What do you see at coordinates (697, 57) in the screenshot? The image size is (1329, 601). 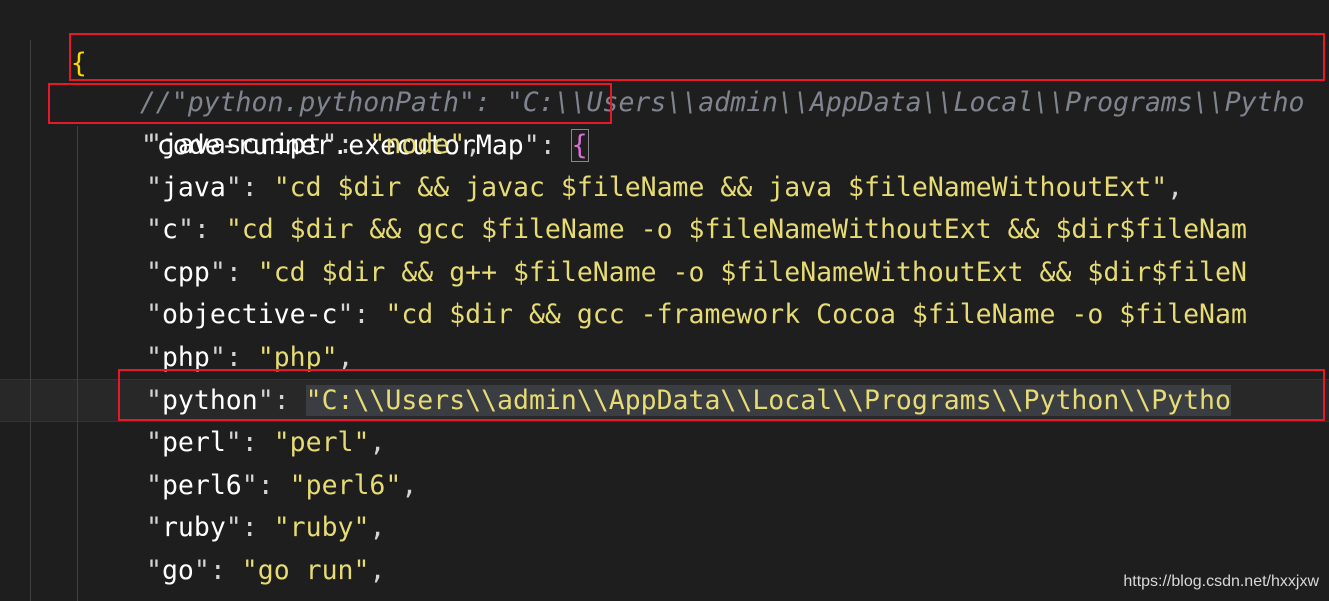 I see `highlight-box-comment` at bounding box center [697, 57].